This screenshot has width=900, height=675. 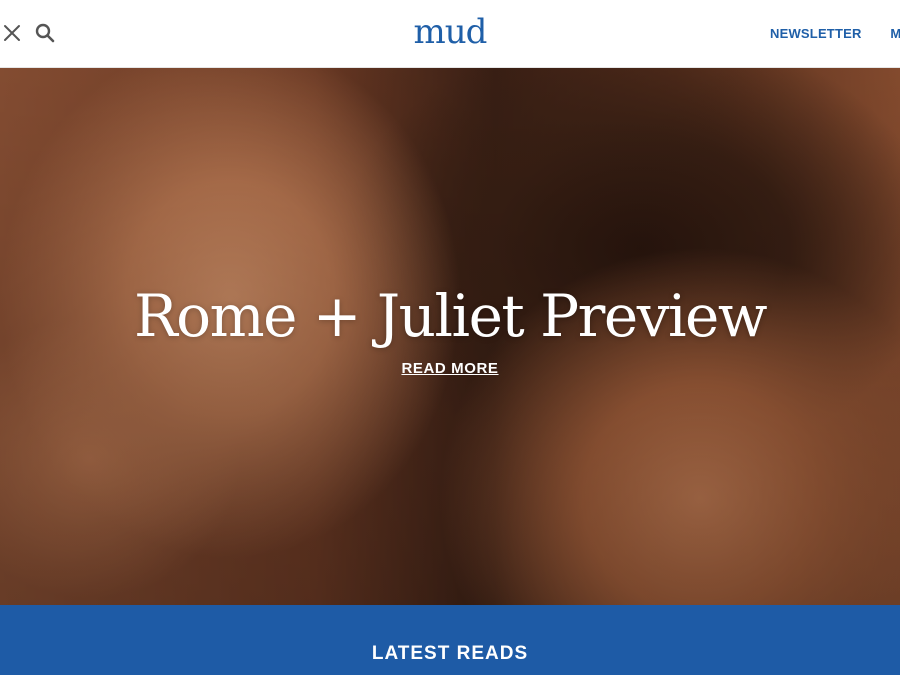 I want to click on site-header: mud NEWSLETTER MAG, so click(x=450, y=34).